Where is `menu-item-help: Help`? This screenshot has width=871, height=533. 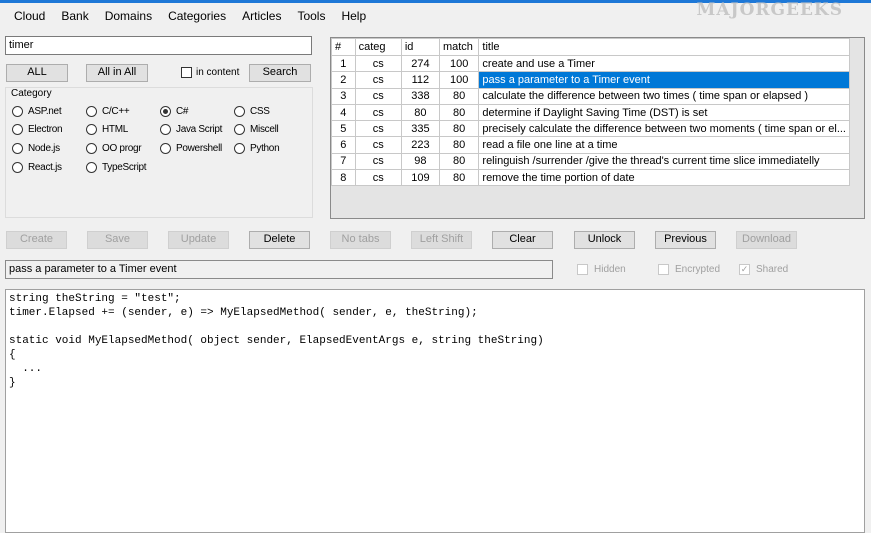
menu-item-help: Help is located at coordinates (353, 16).